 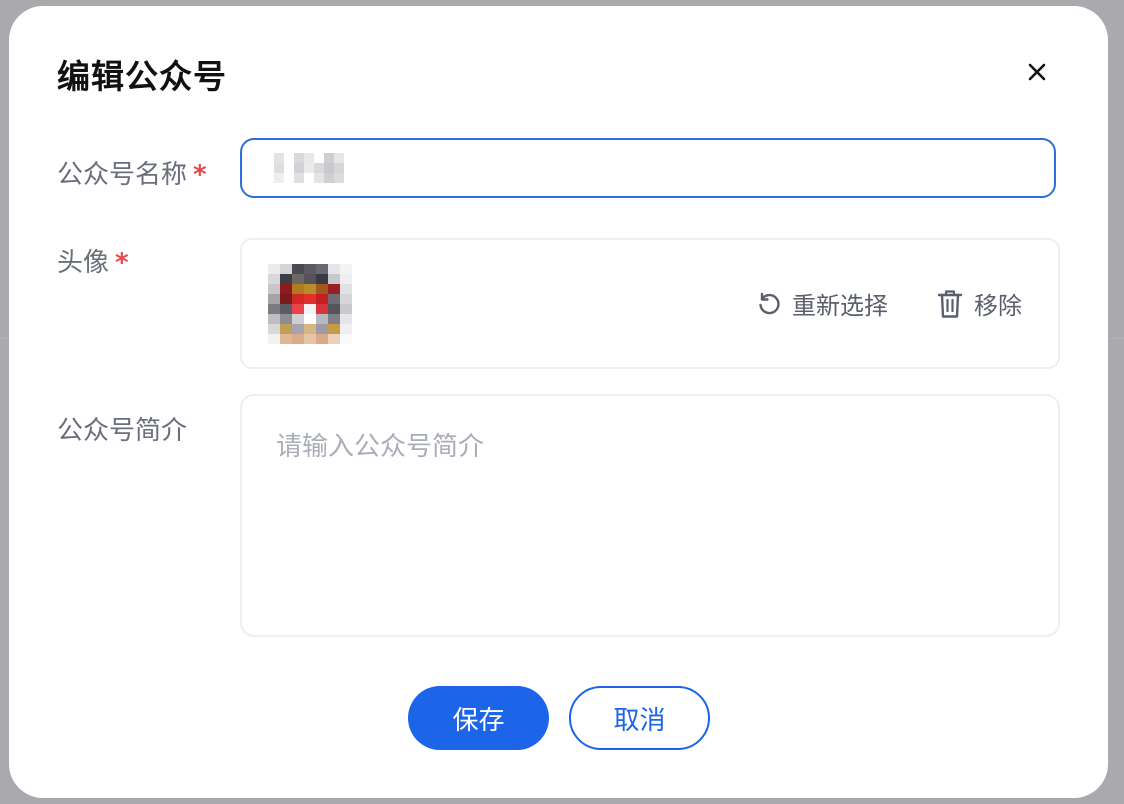 I want to click on remove-button: 移除, so click(x=979, y=303).